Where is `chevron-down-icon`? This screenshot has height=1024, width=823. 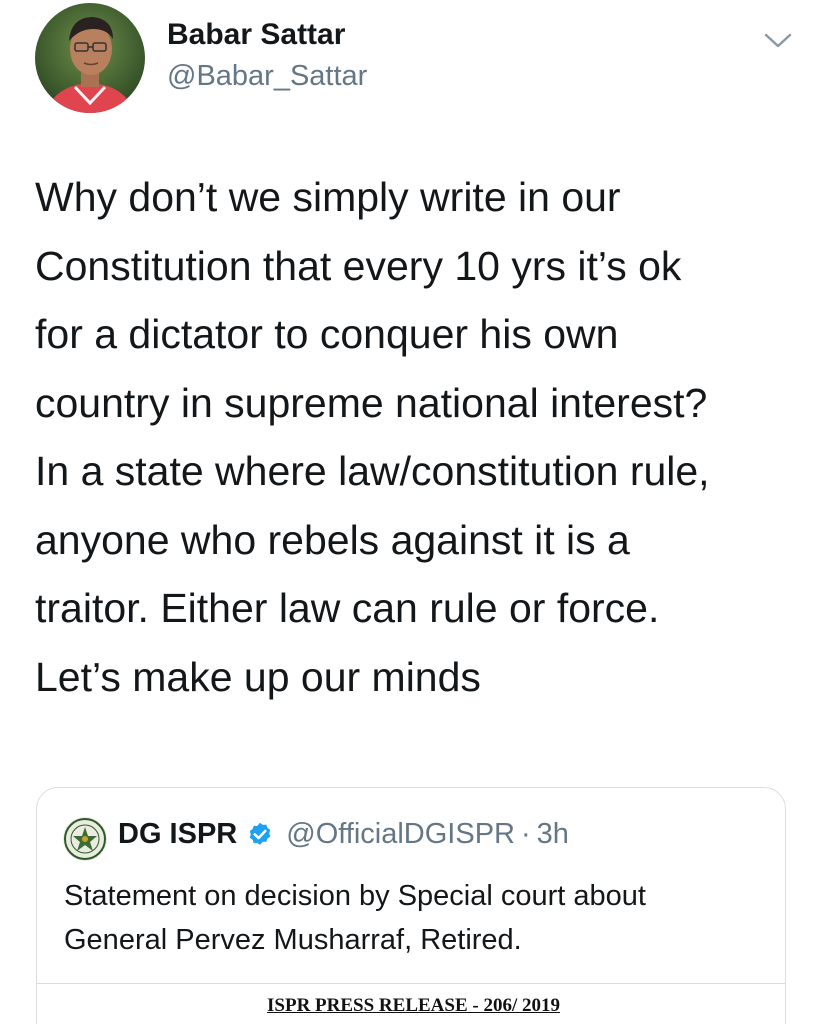
chevron-down-icon is located at coordinates (778, 40).